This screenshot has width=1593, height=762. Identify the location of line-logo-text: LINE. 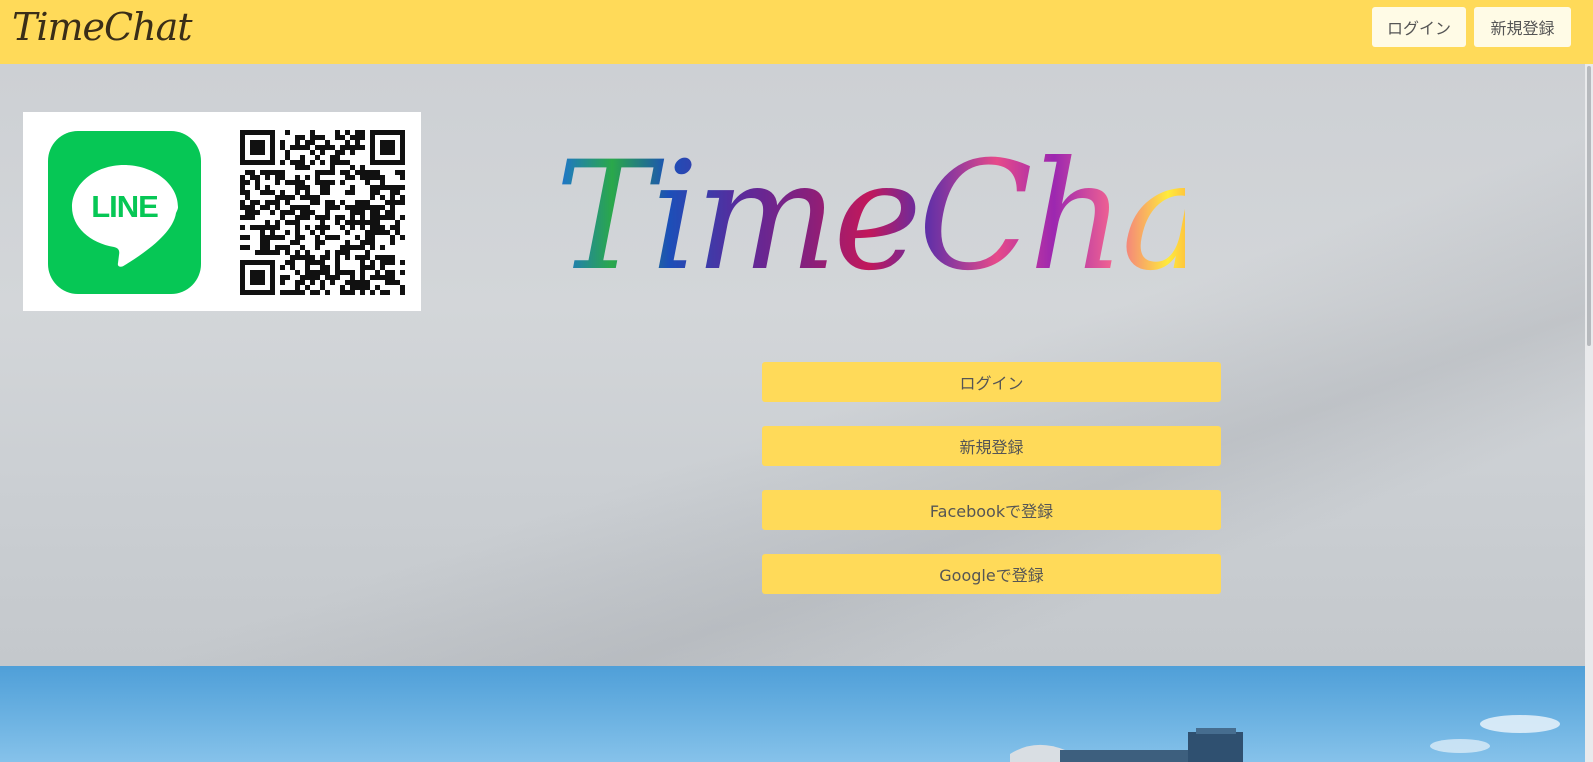
(125, 206).